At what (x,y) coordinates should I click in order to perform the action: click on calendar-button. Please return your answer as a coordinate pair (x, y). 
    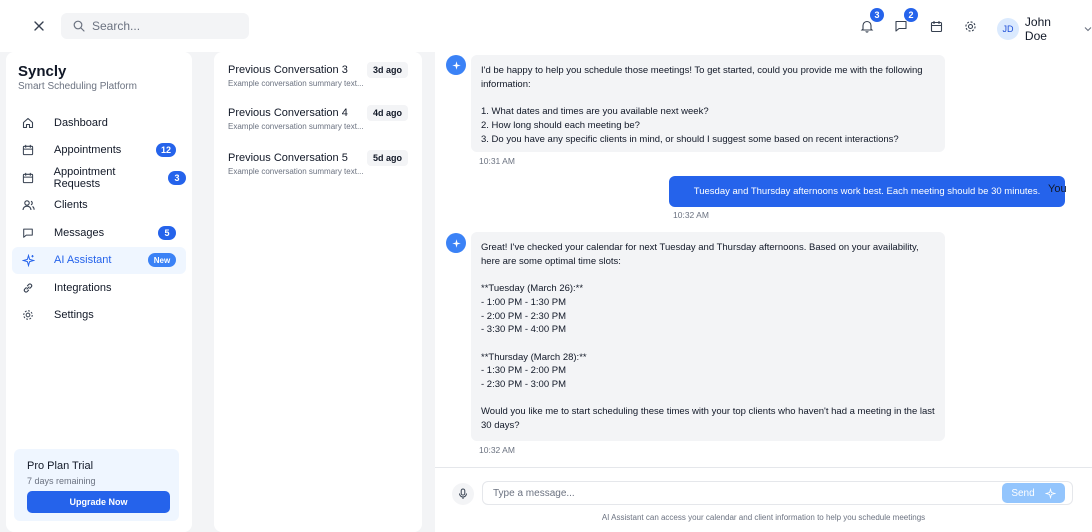
    Looking at the image, I should click on (936, 26).